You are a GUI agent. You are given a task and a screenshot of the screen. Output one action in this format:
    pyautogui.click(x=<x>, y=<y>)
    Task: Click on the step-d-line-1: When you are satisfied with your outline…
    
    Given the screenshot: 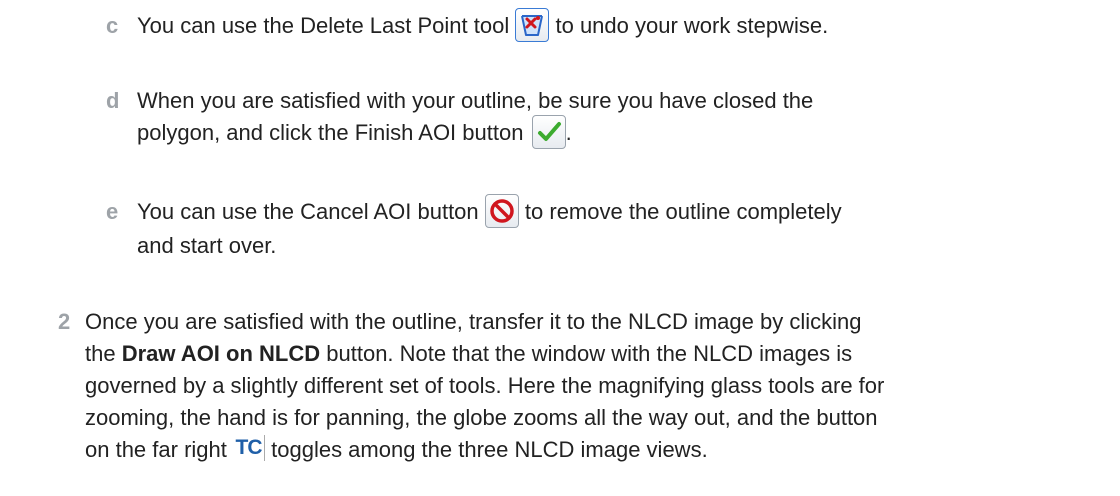 What is the action you would take?
    pyautogui.click(x=475, y=100)
    